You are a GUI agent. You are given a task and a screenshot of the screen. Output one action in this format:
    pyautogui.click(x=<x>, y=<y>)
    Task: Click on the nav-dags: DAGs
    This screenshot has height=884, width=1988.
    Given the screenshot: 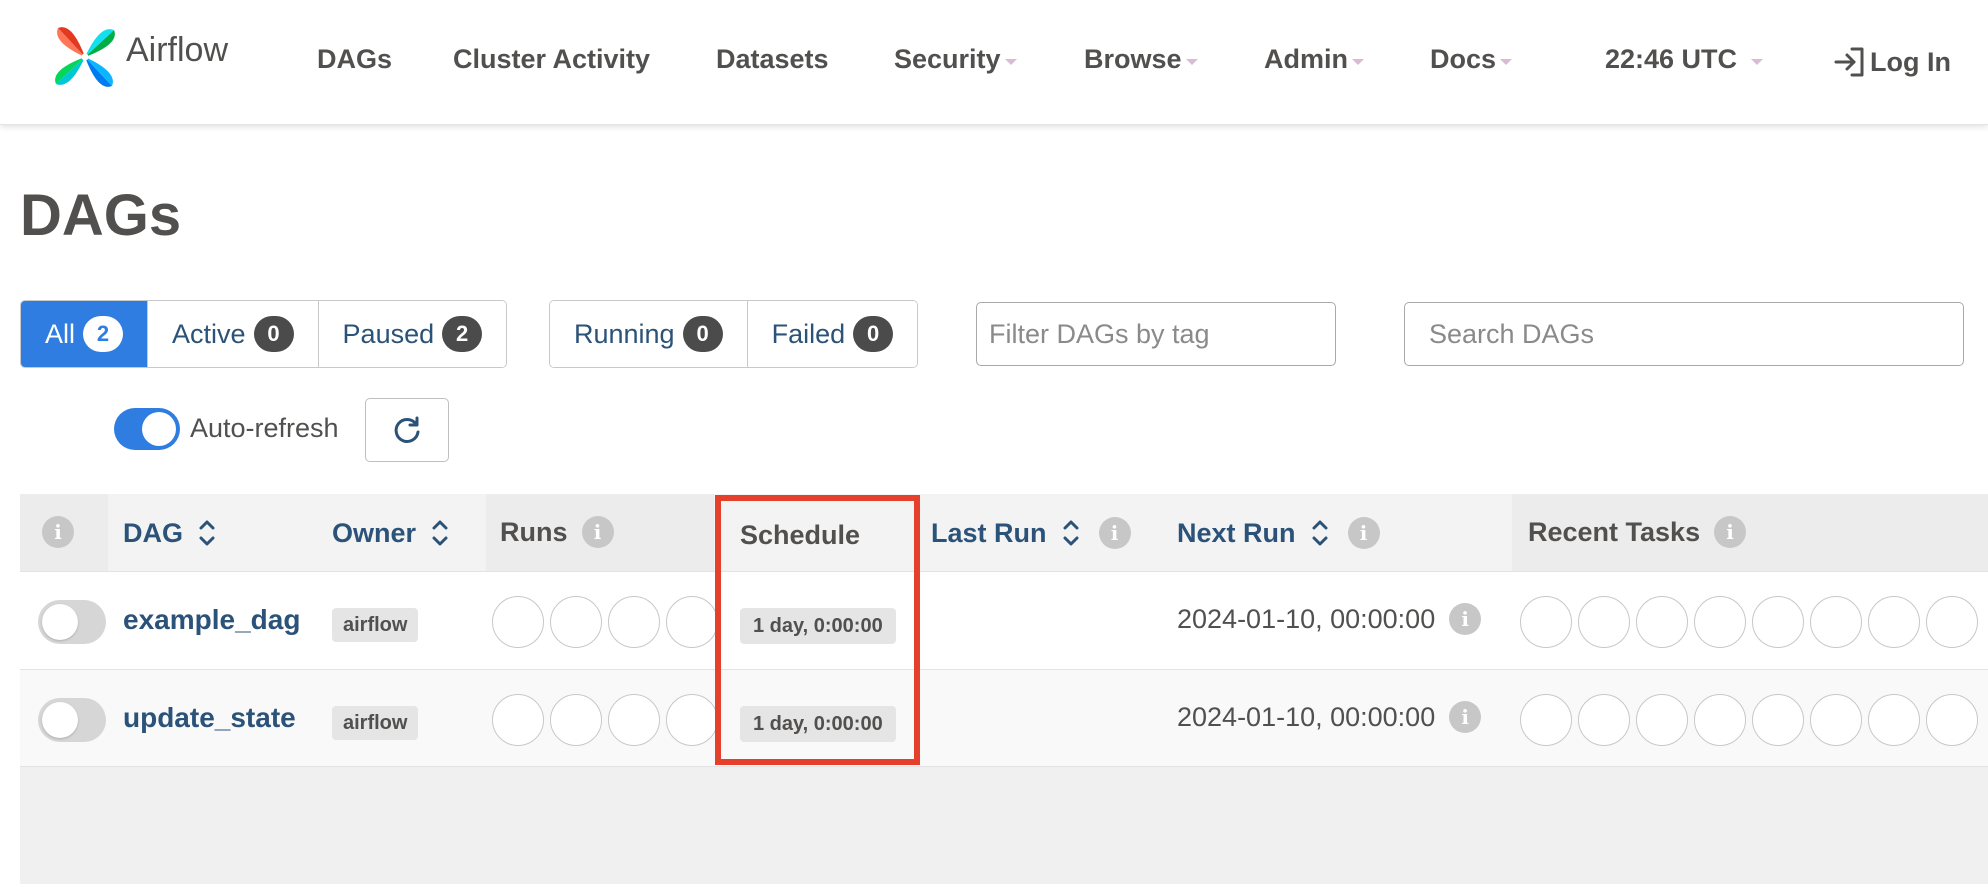 What is the action you would take?
    pyautogui.click(x=354, y=59)
    